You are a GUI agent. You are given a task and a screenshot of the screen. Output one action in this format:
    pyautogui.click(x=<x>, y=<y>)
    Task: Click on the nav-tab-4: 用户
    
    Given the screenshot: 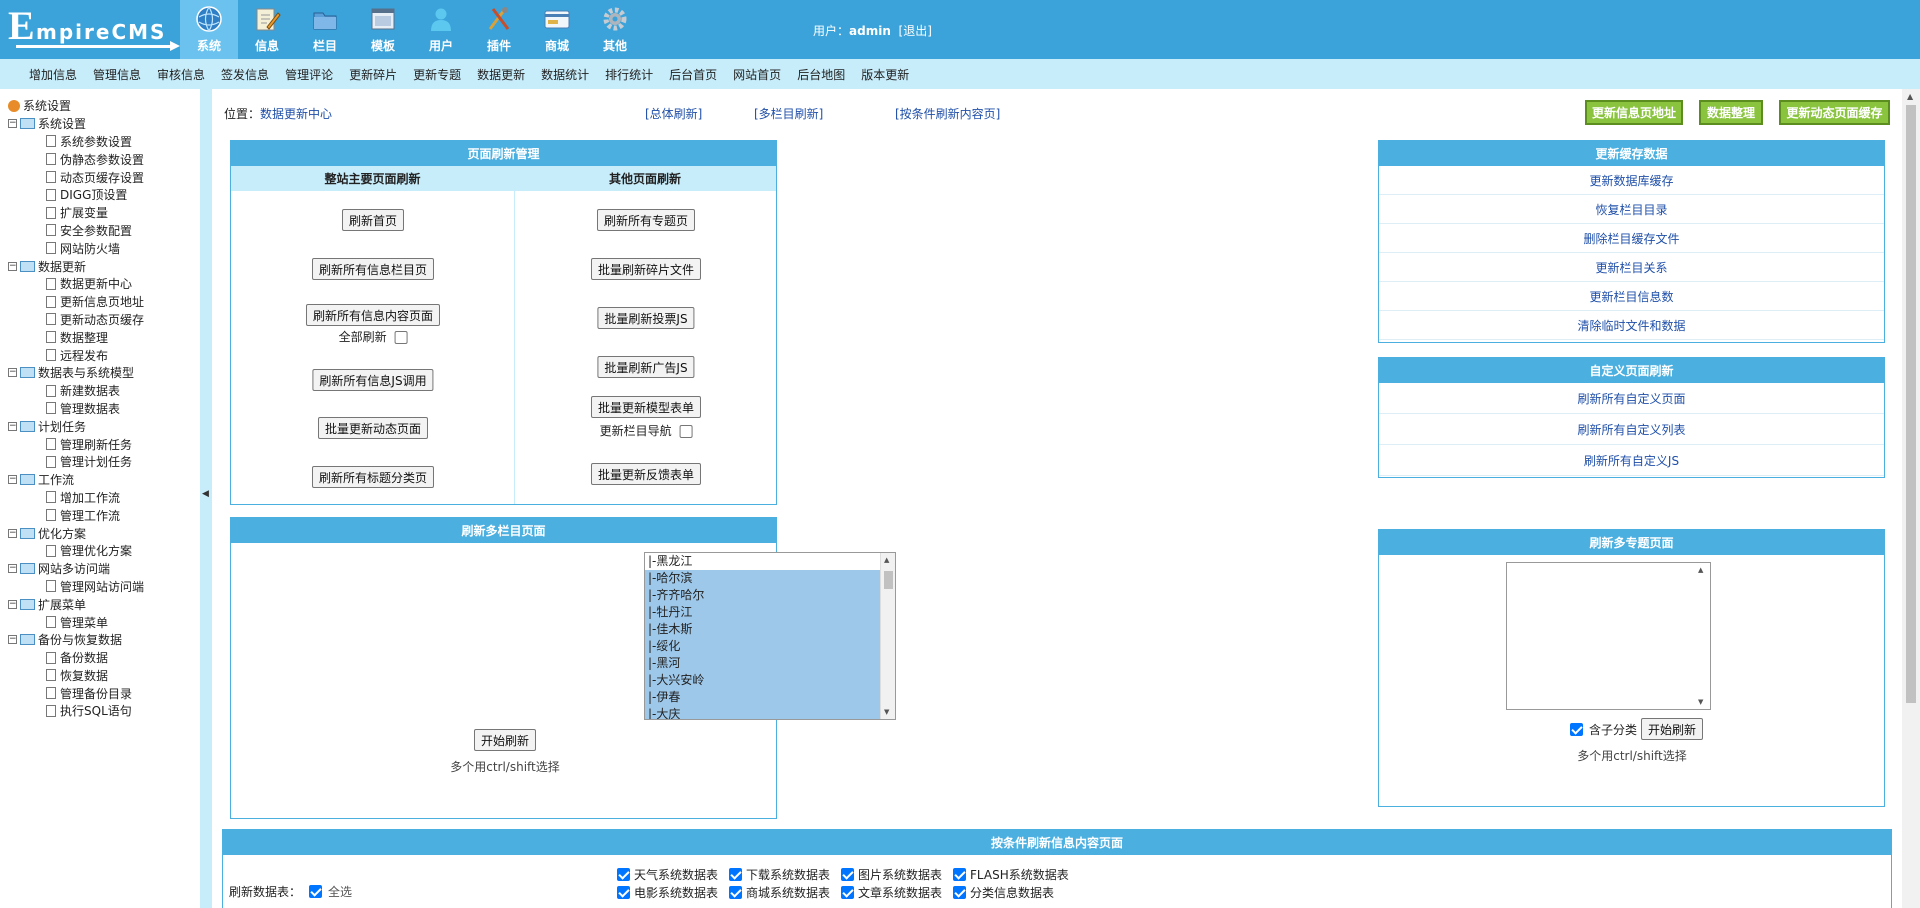 What is the action you would take?
    pyautogui.click(x=441, y=29)
    